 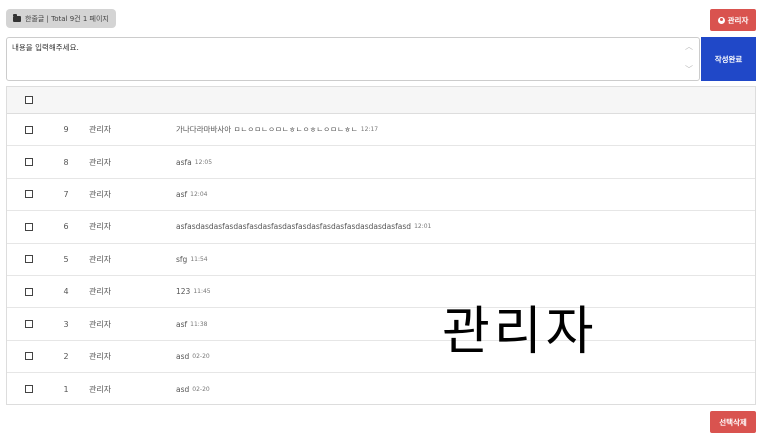 I want to click on row-number: 3, so click(x=66, y=324).